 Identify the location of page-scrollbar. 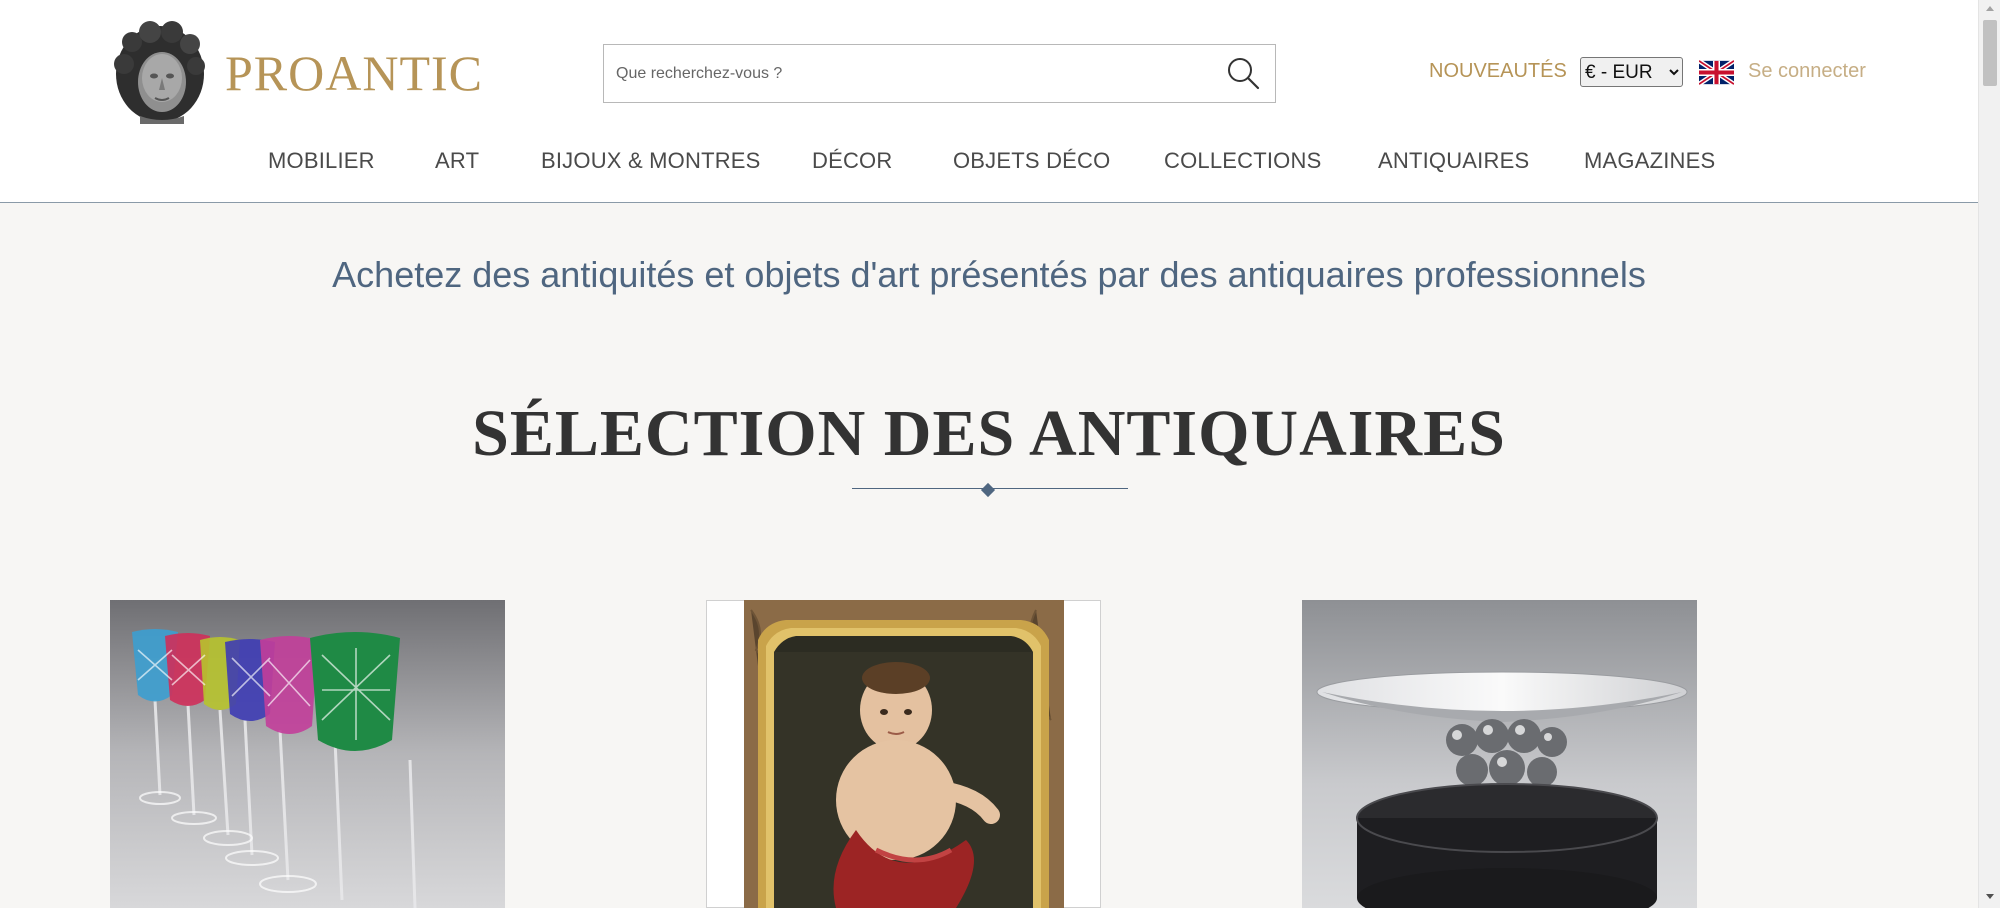
(1989, 454).